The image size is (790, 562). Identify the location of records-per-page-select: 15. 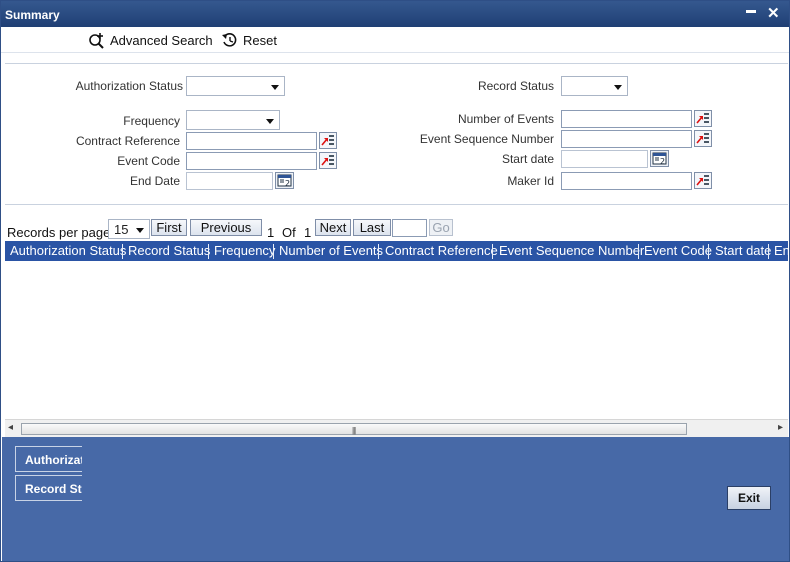
(129, 229).